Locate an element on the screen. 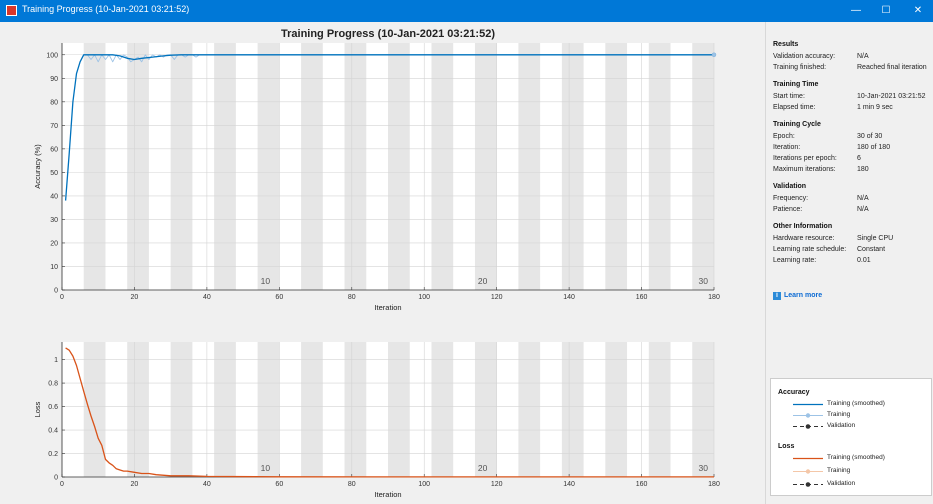 Image resolution: width=933 pixels, height=504 pixels. epoch-value: 30 of 30 is located at coordinates (870, 136).